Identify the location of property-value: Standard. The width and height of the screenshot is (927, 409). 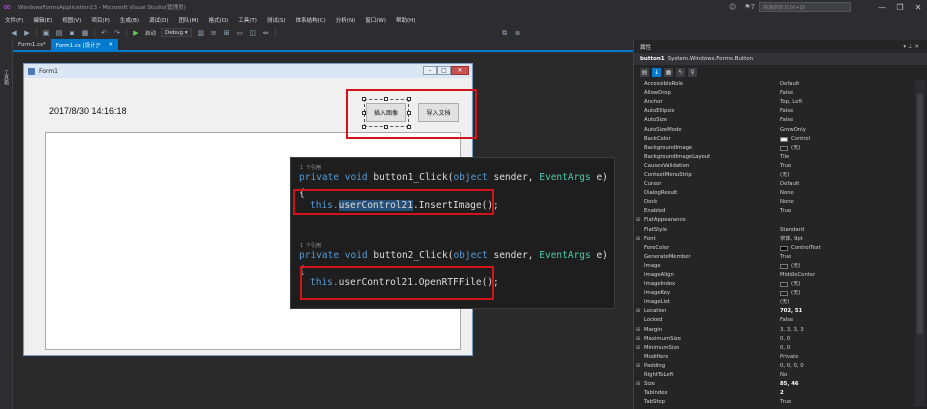
(843, 230).